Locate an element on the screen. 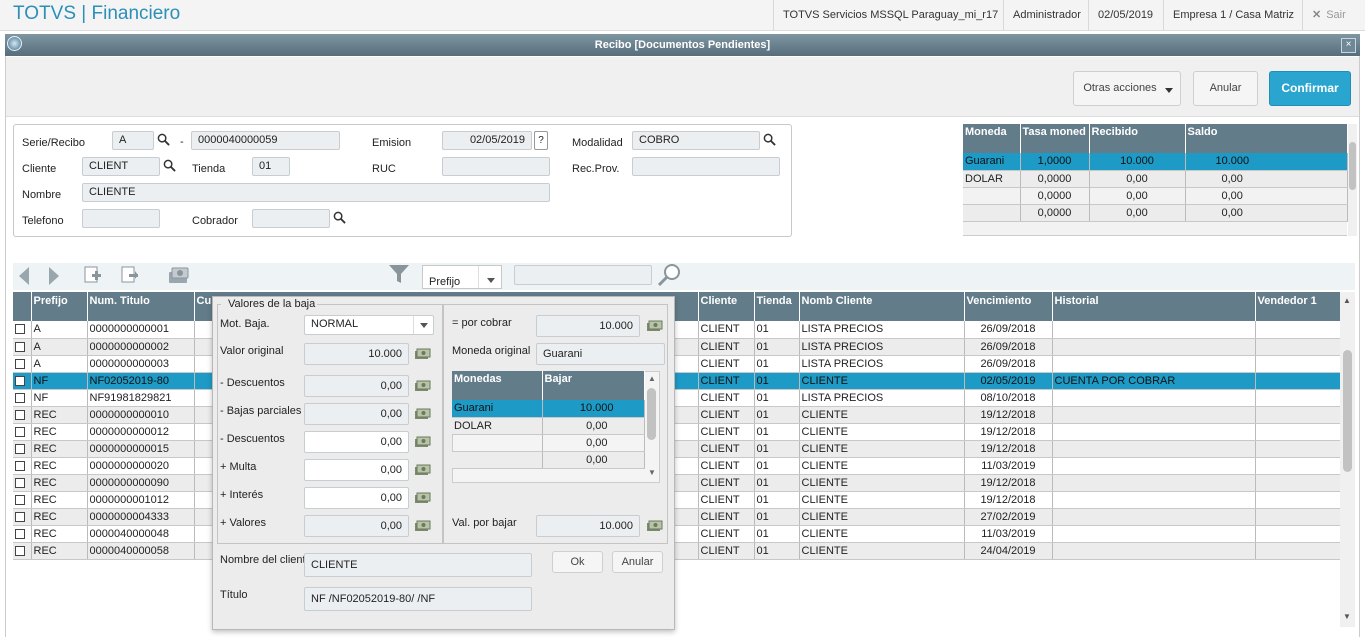 Image resolution: width=1365 pixels, height=637 pixels. nombre-field: CLIENTE is located at coordinates (316, 192).